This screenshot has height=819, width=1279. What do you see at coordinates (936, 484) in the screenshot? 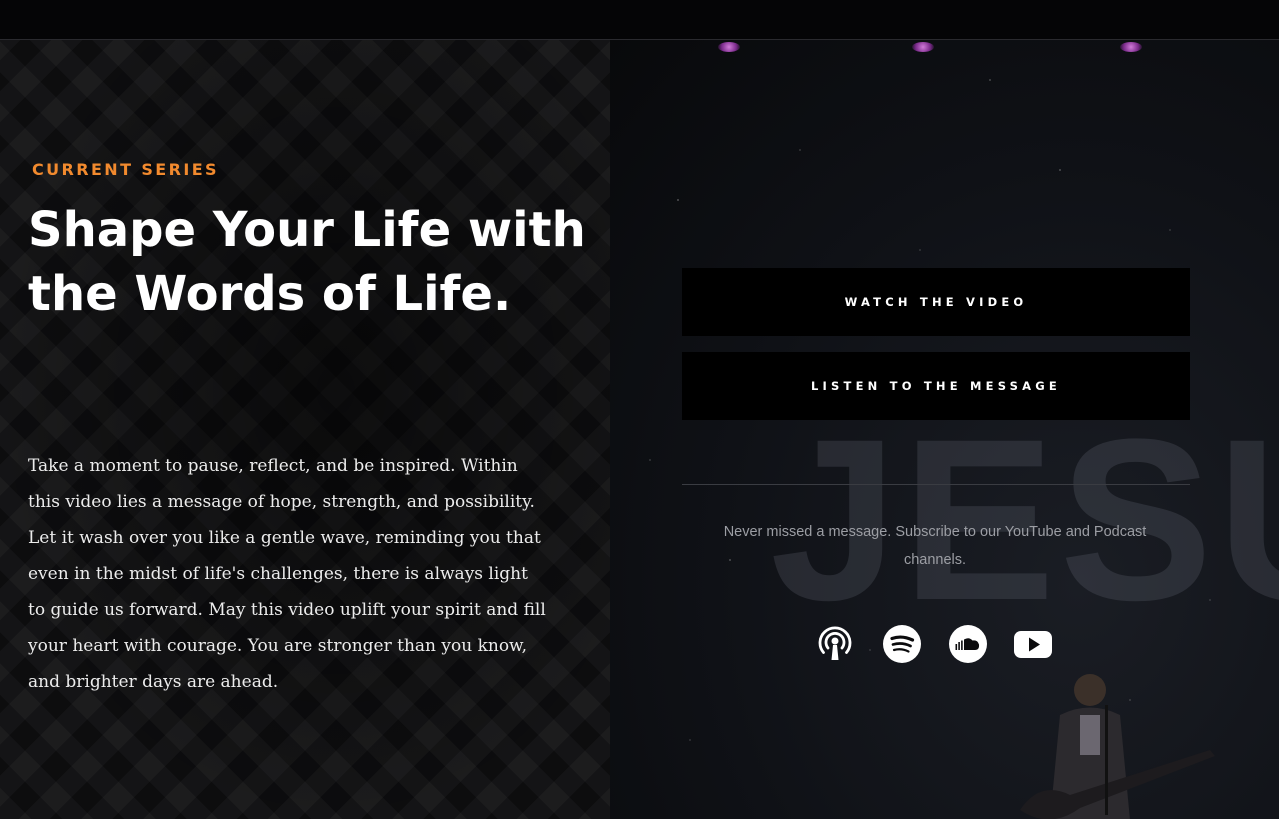
I see `divider` at bounding box center [936, 484].